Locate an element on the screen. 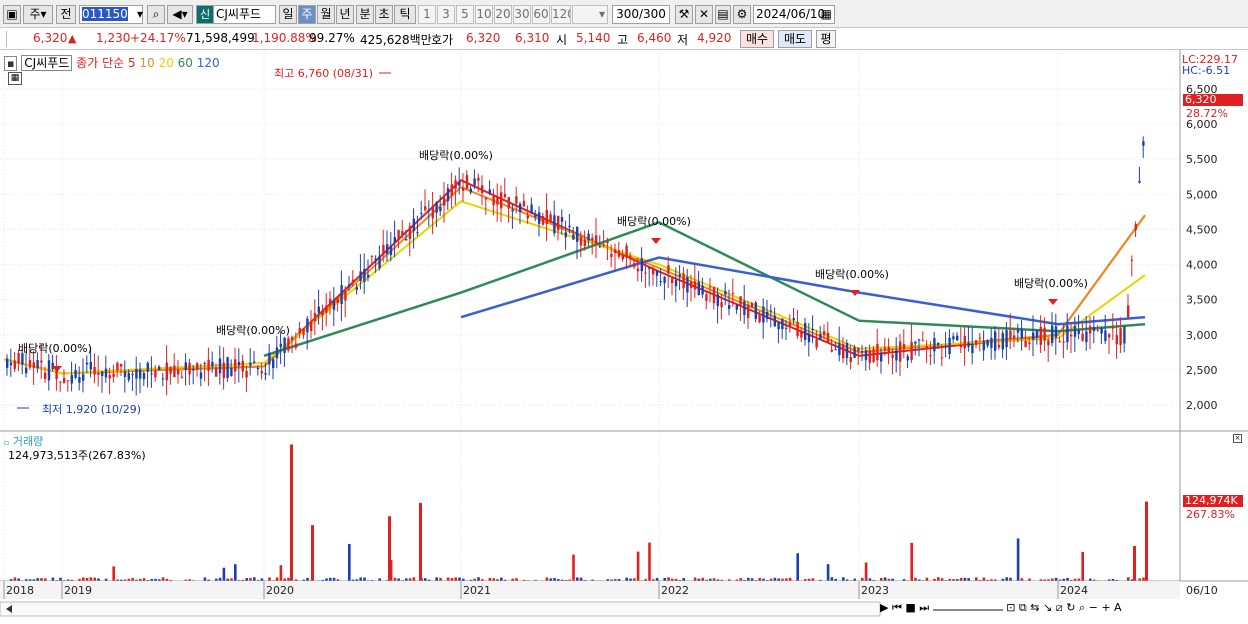 This screenshot has height=624, width=1248. legend-ma60: 60 is located at coordinates (185, 63).